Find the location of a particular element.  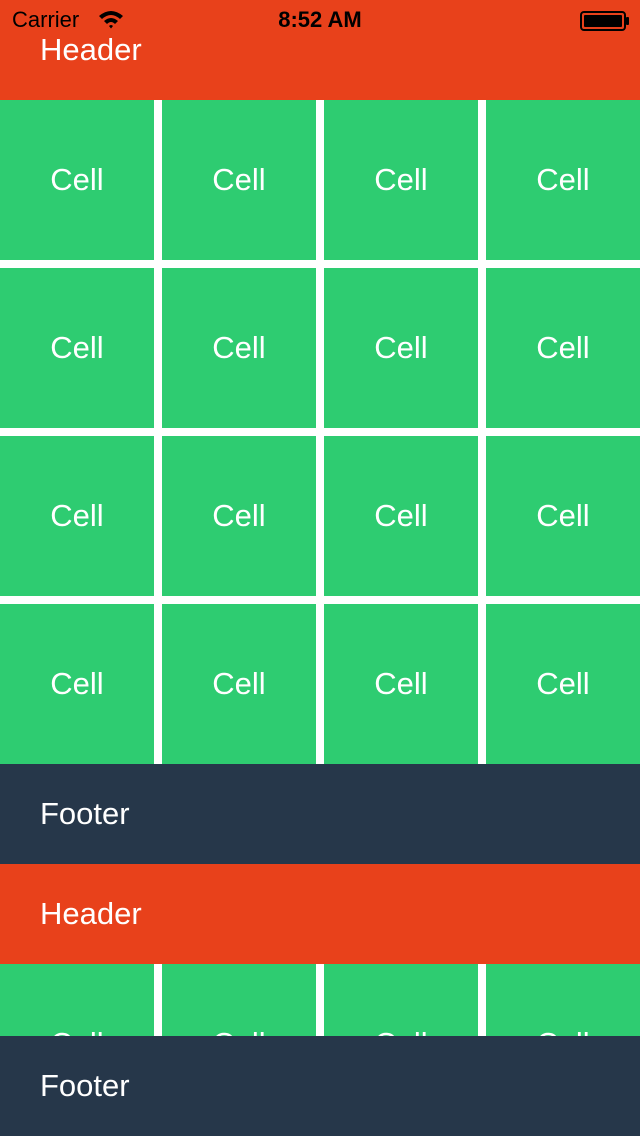

battery-icon is located at coordinates (605, 24).